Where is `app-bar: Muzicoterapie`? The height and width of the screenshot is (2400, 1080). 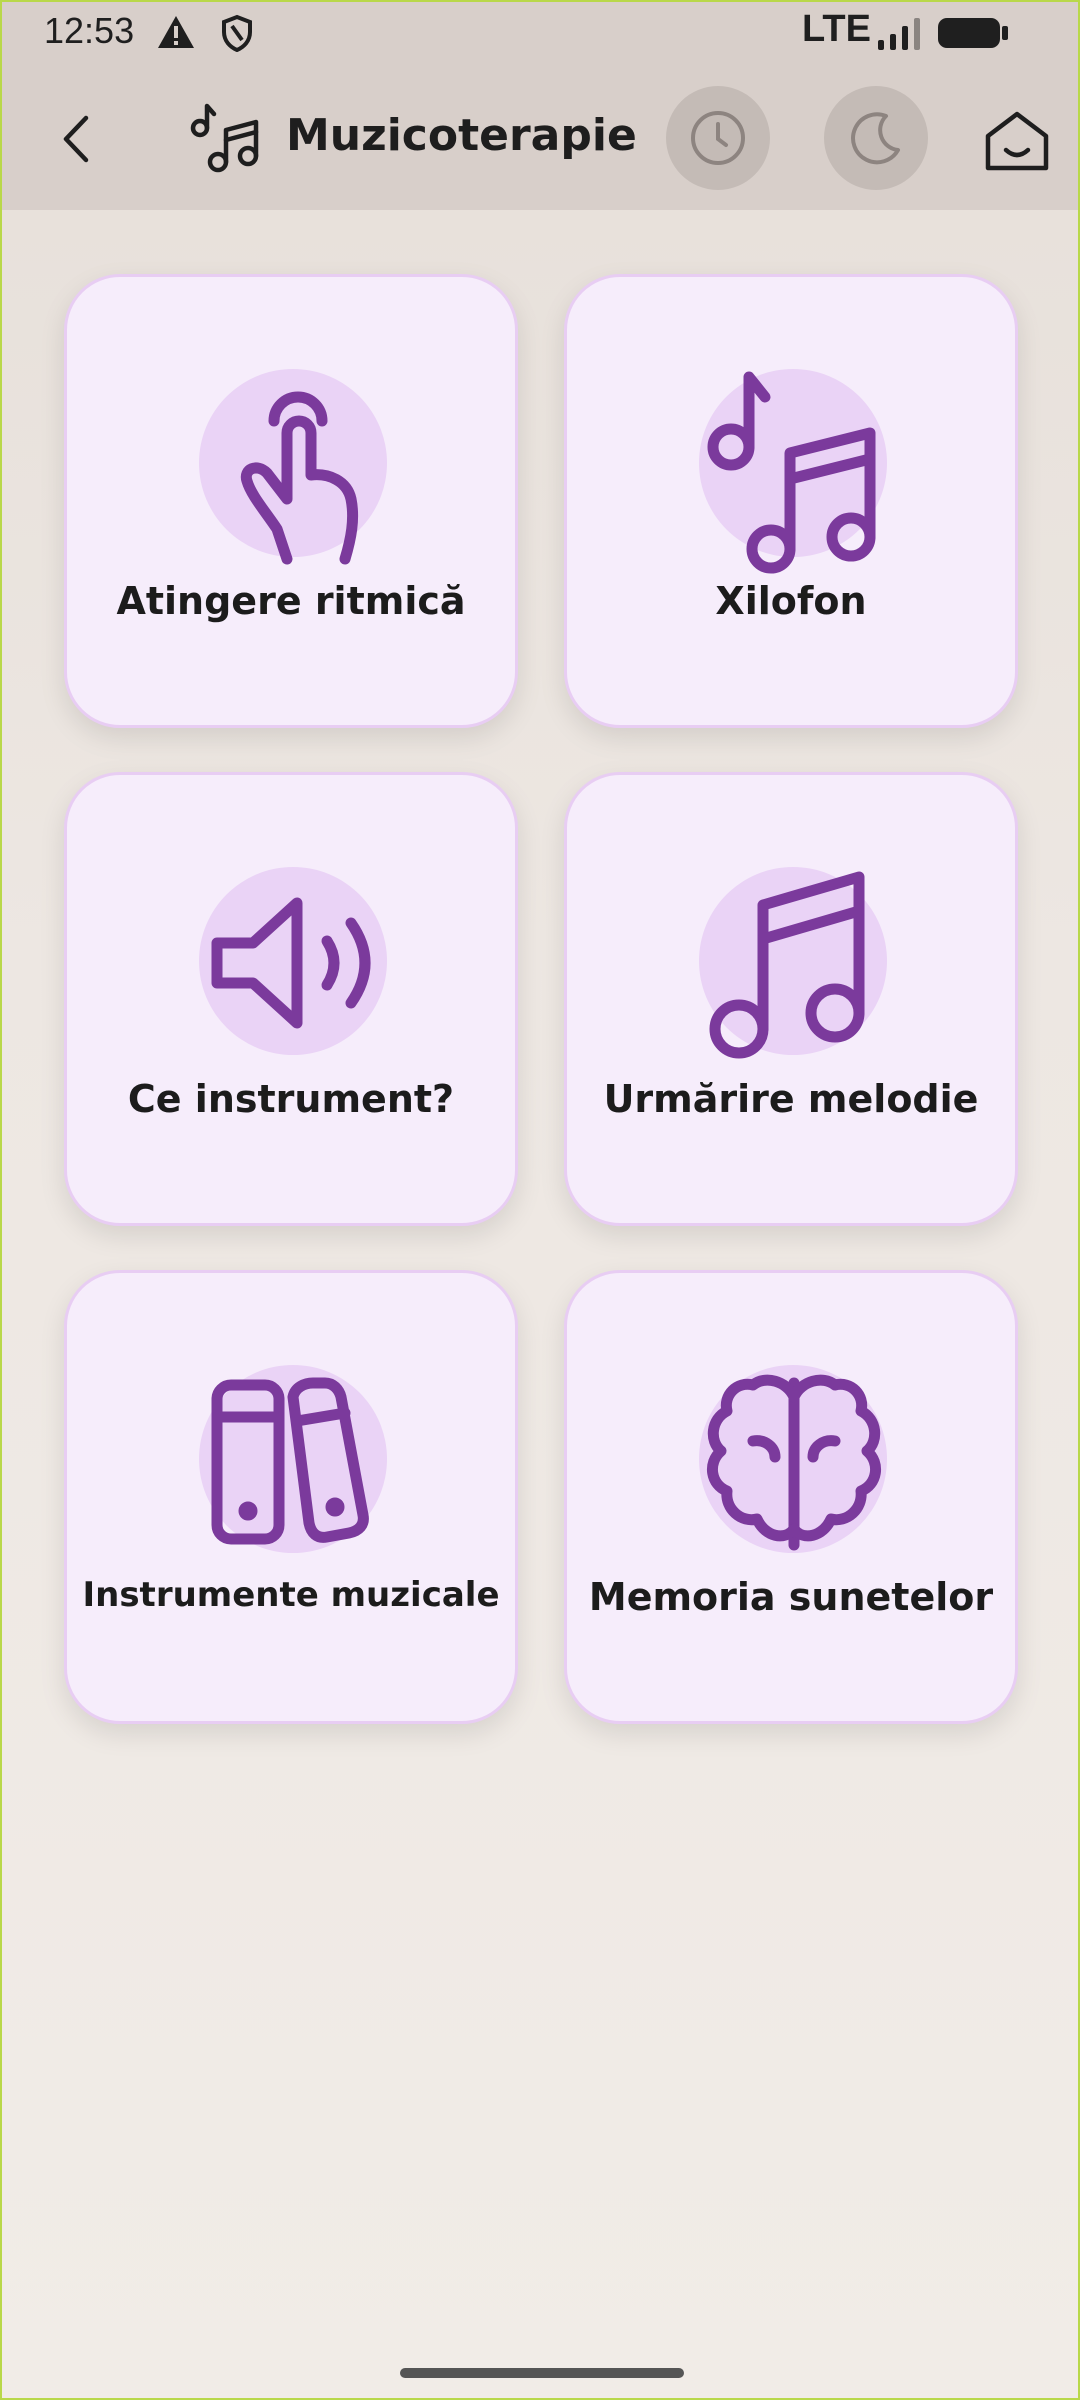
app-bar: Muzicoterapie is located at coordinates (540, 137).